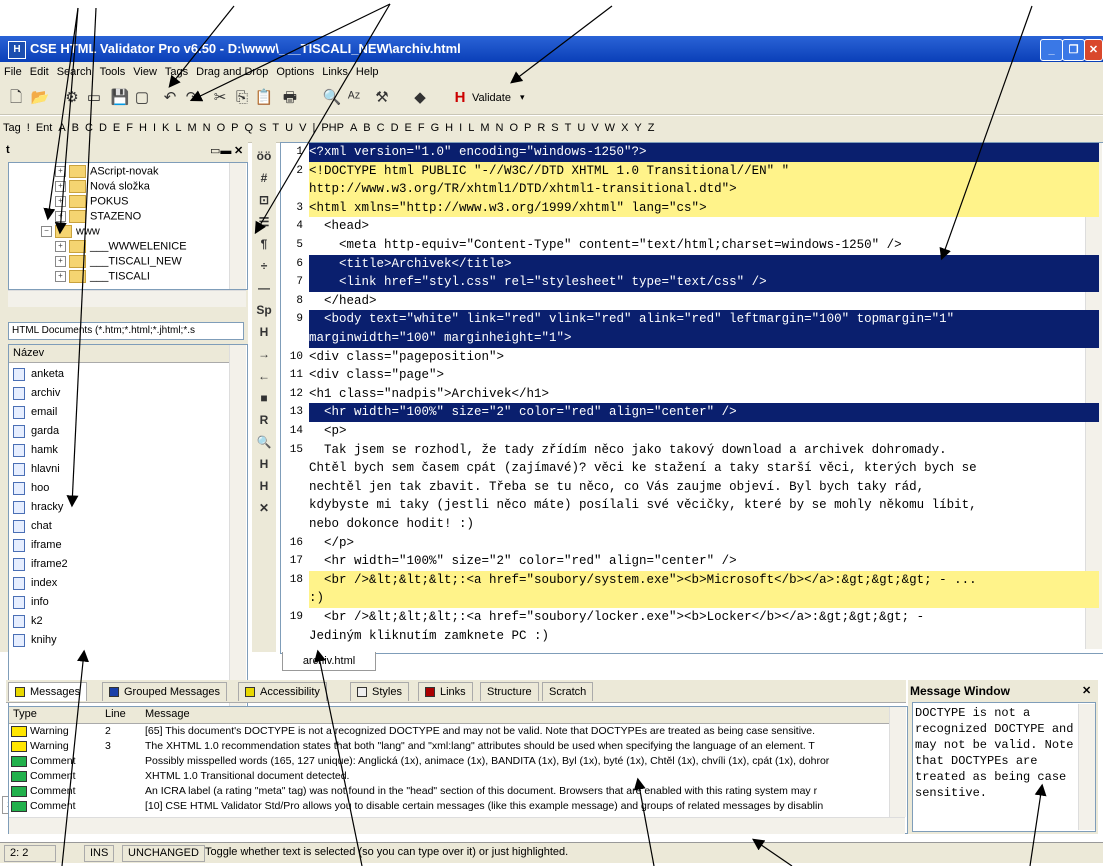  Describe the element at coordinates (491, 98) in the screenshot. I see `validate-button: Validate` at that location.